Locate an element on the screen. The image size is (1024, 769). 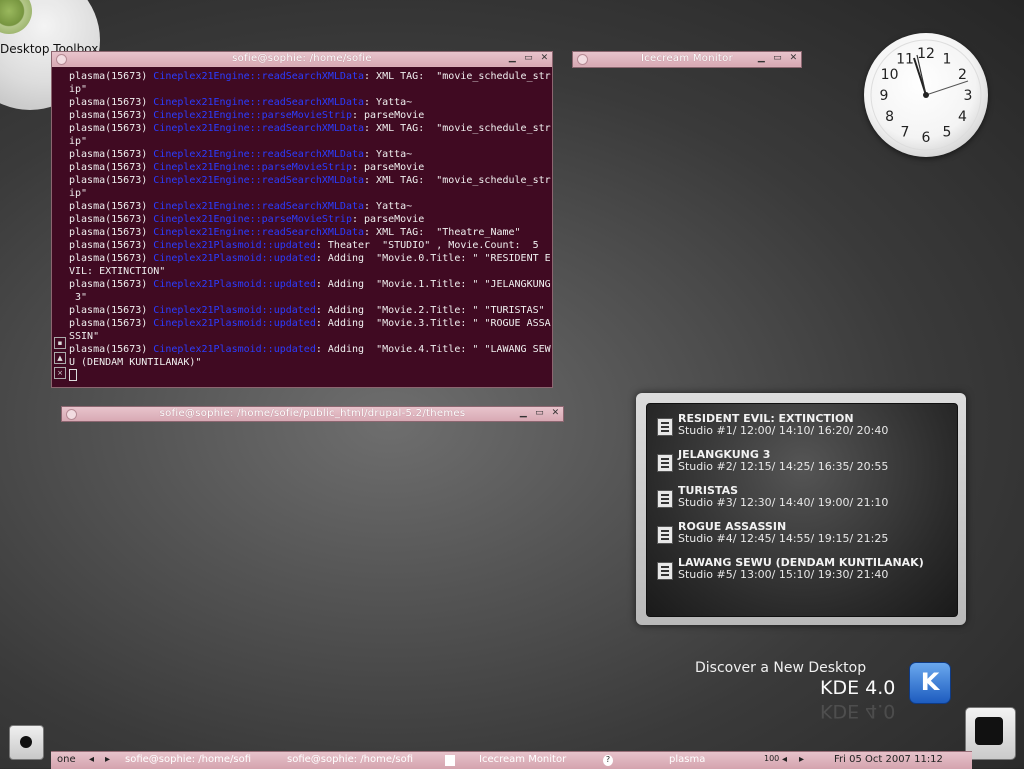
terminal-titlebar: sofie@sophie: /home/sofie ▁ ▭ ✕ is located at coordinates (302, 59).